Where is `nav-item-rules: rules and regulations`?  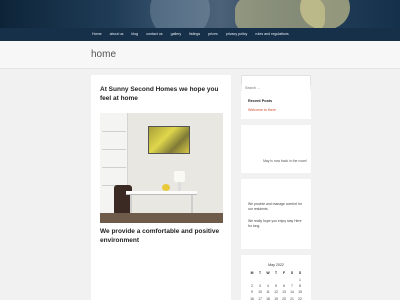 nav-item-rules: rules and regulations is located at coordinates (271, 34).